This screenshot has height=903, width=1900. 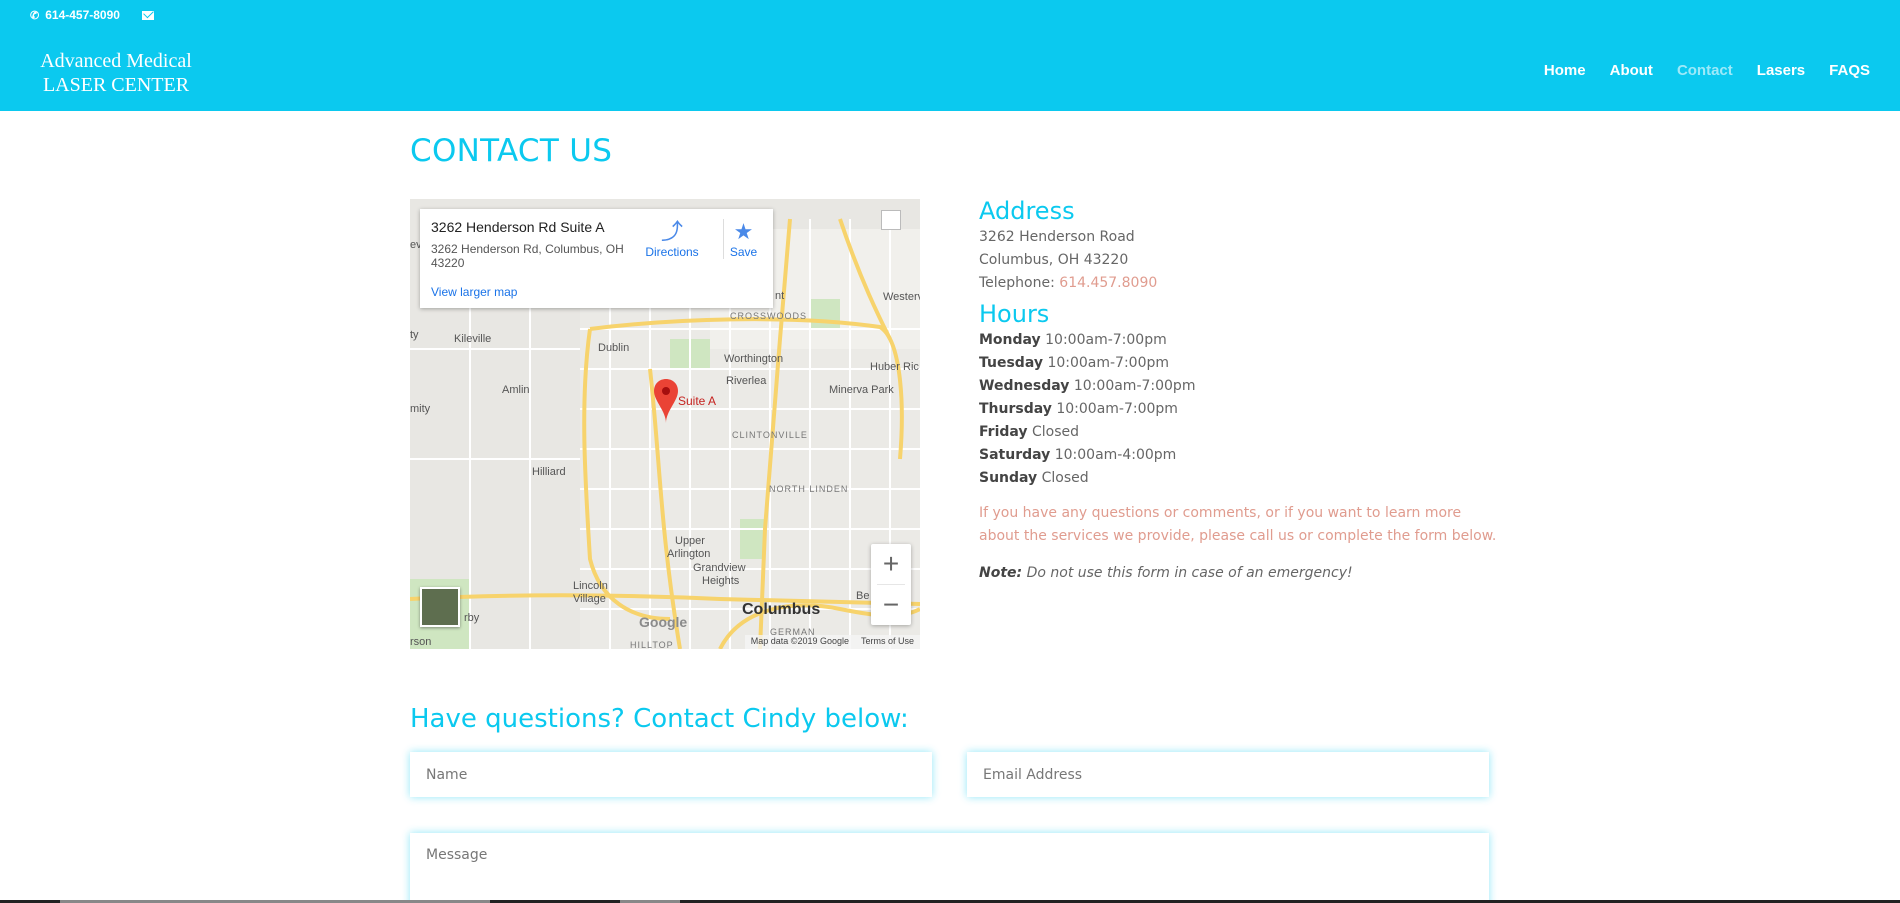 I want to click on telephone-link: 614.457.8090, so click(x=1108, y=283).